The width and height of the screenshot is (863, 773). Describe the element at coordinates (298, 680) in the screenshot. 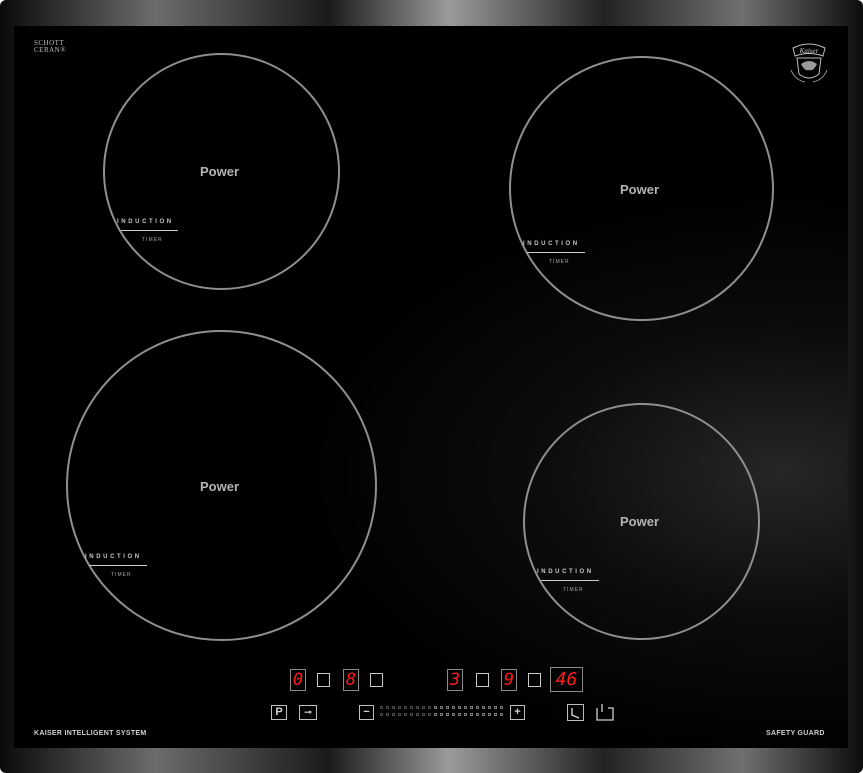

I see `zone1-power-display: 0` at that location.